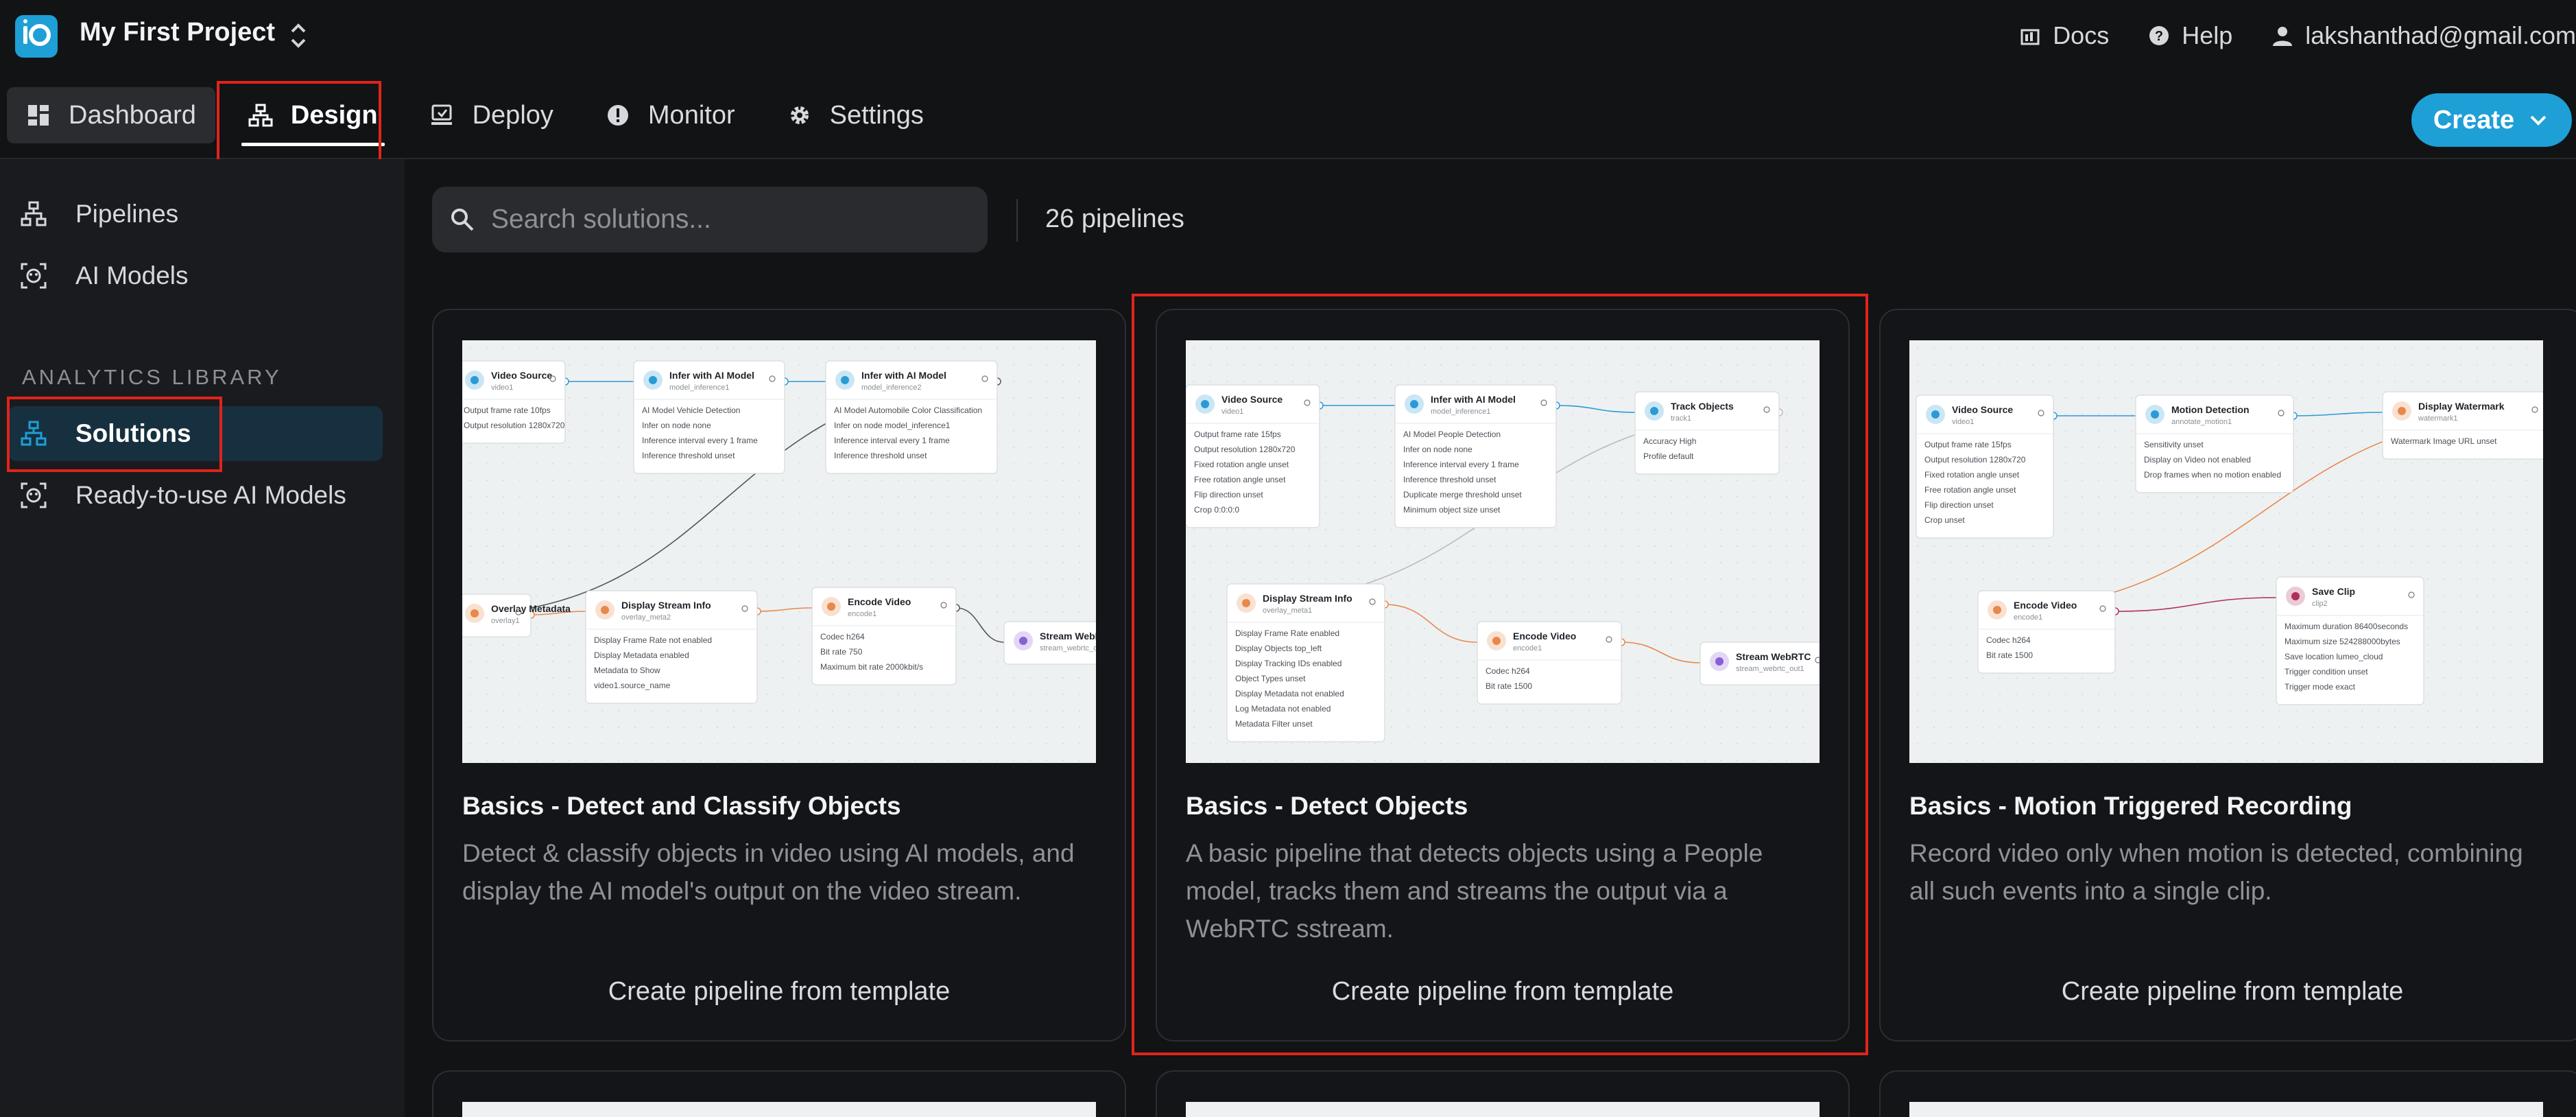 The height and width of the screenshot is (1117, 2576). I want to click on sidebar-item-label: AI Models, so click(132, 275).